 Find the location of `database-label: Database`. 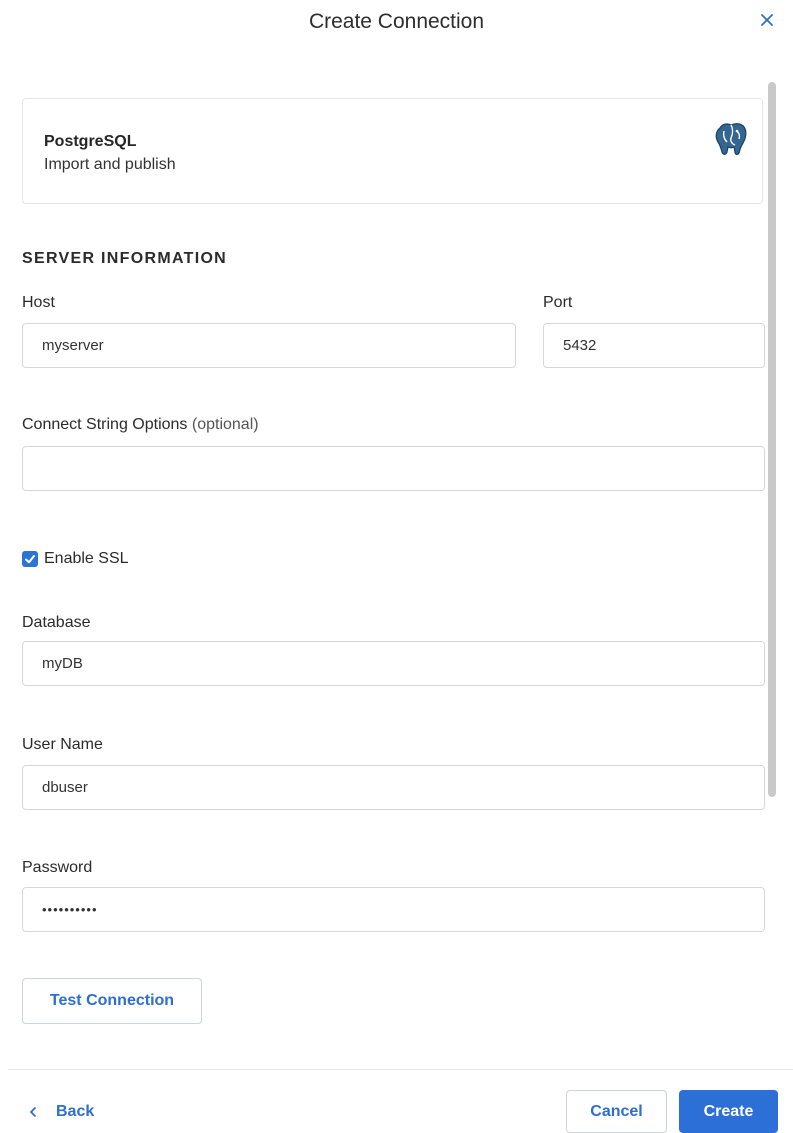

database-label: Database is located at coordinates (56, 622).